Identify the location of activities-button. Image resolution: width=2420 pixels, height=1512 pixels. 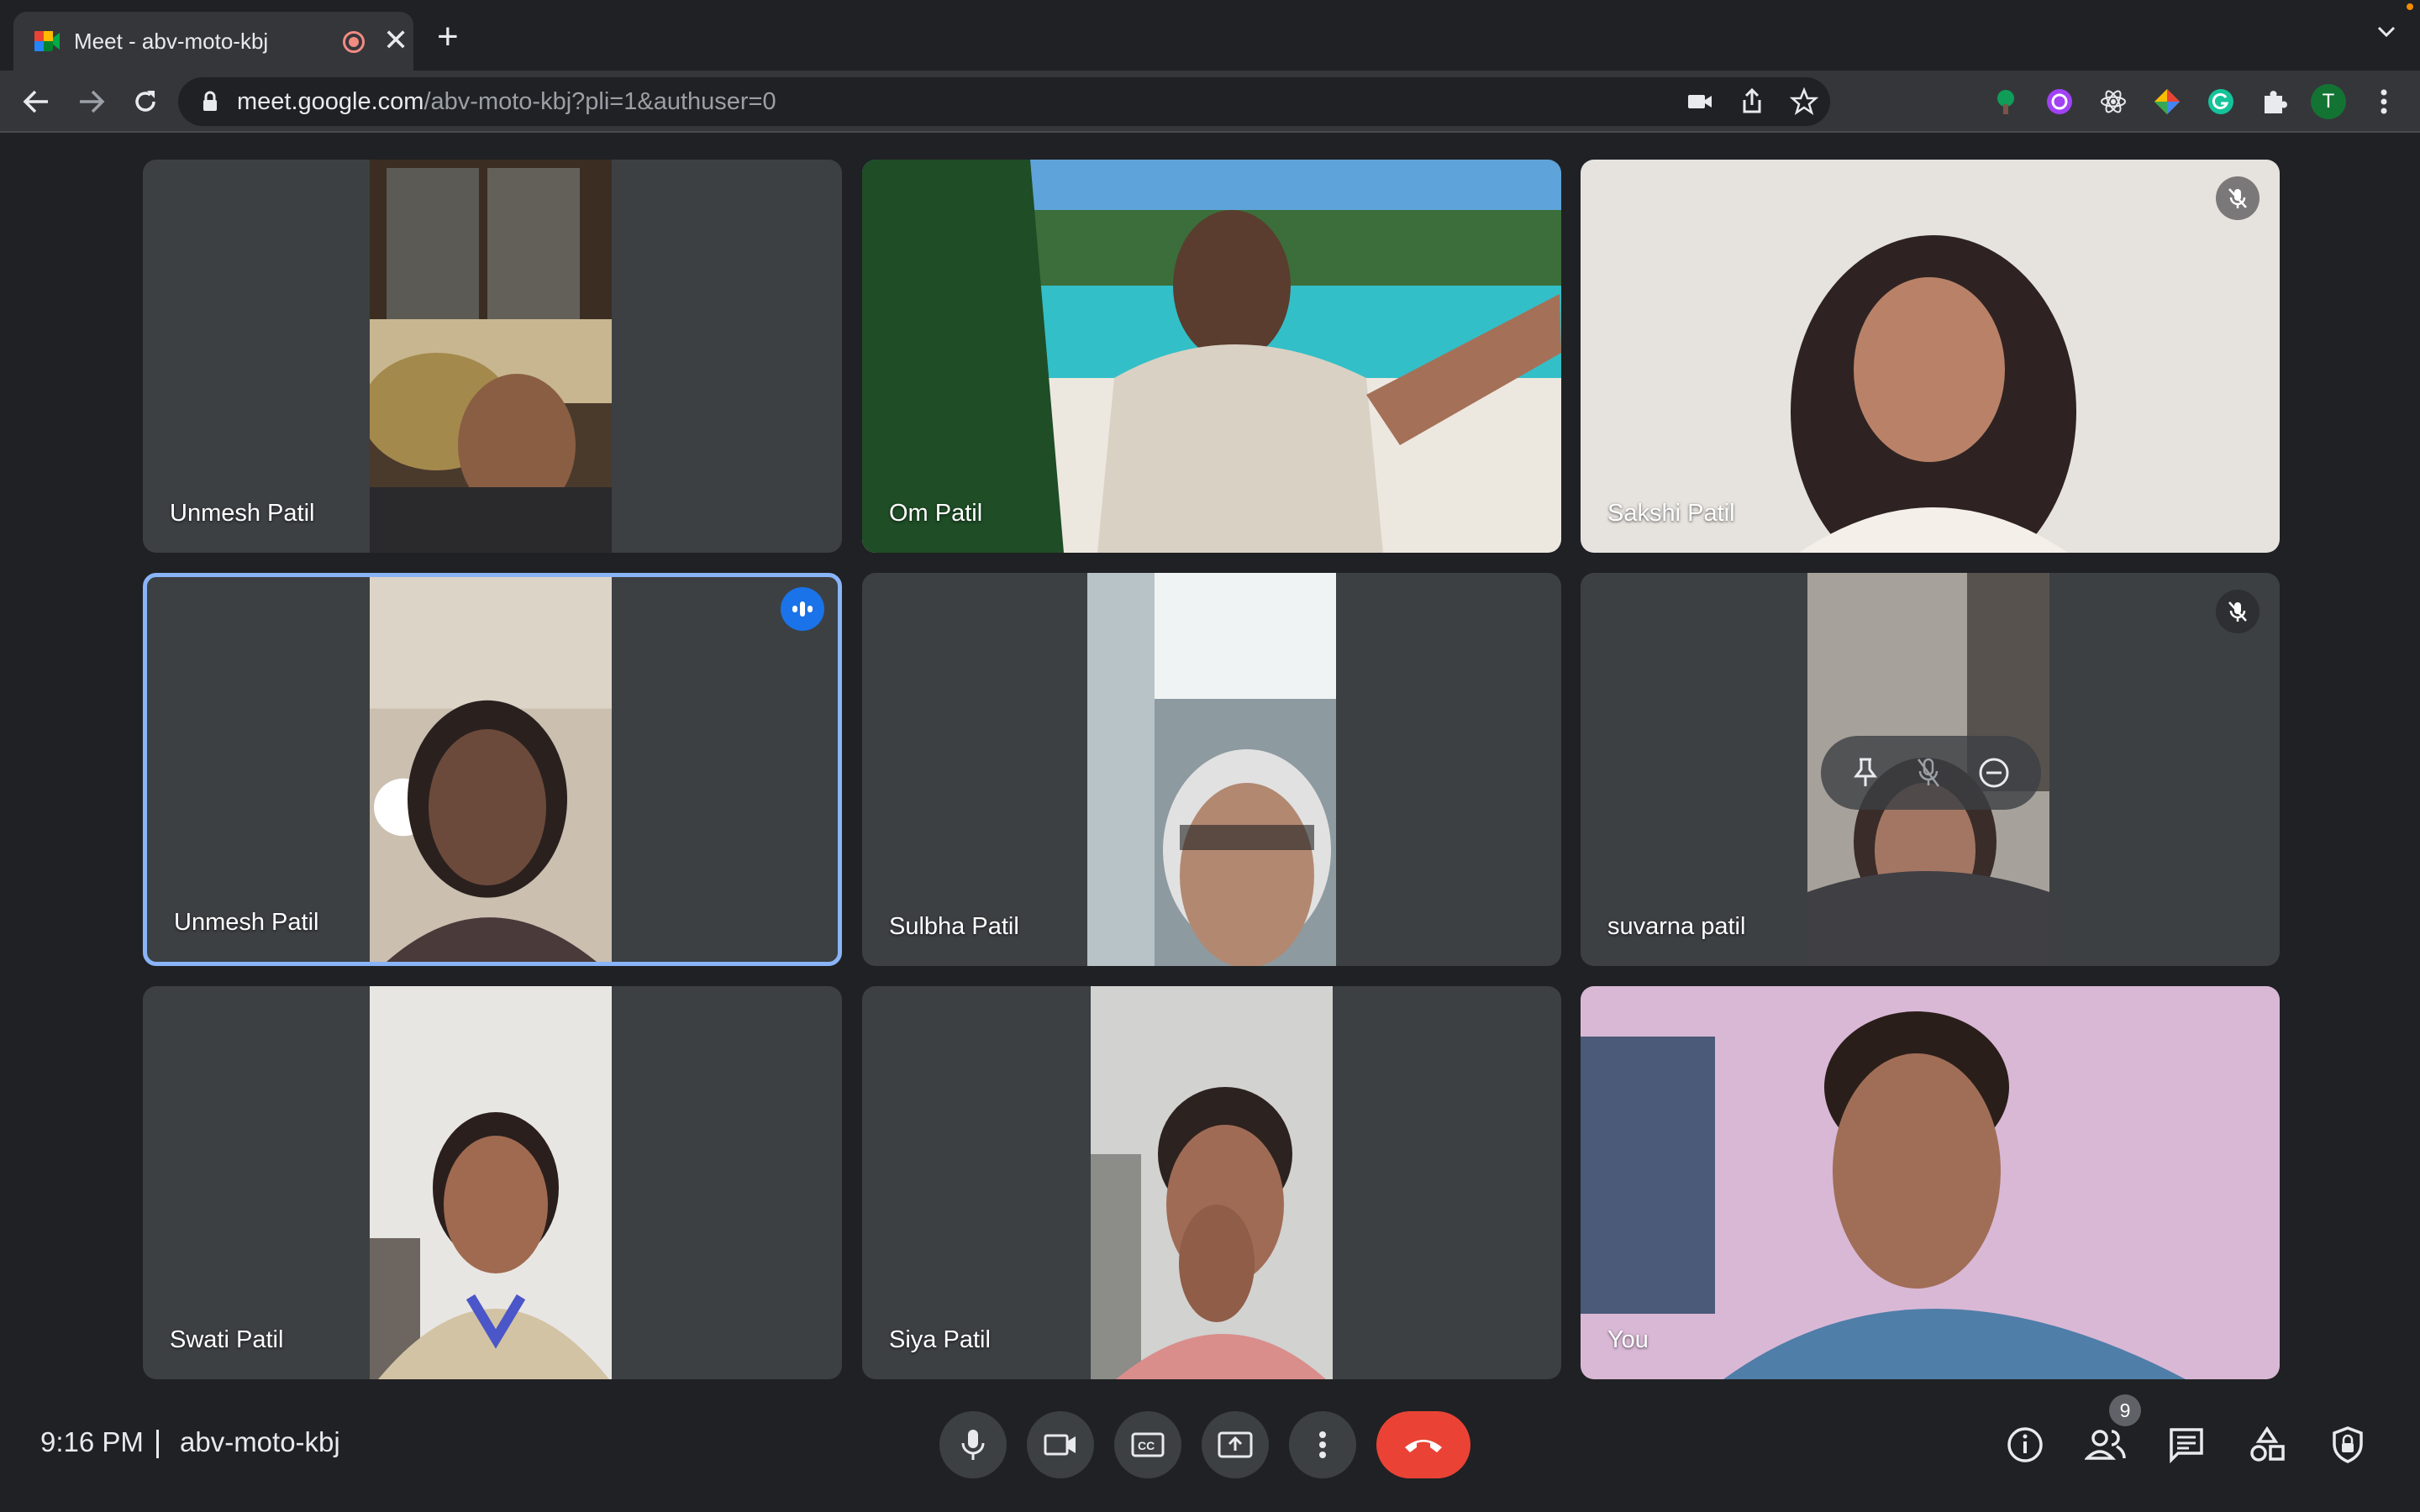
(2267, 1445).